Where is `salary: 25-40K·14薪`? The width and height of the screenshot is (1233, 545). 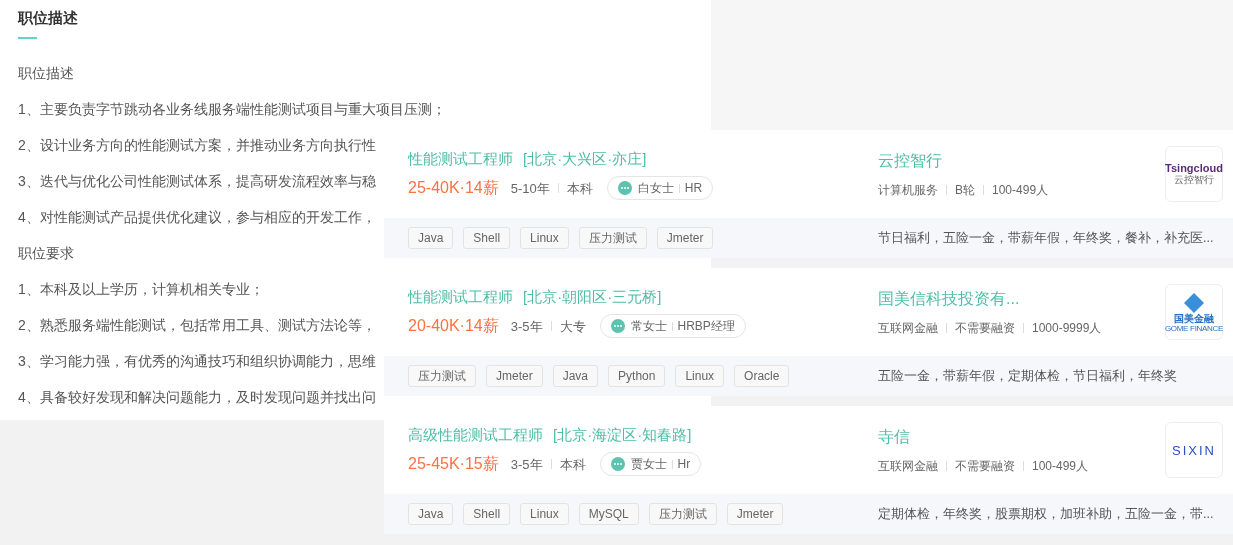
salary: 25-40K·14薪 is located at coordinates (453, 188).